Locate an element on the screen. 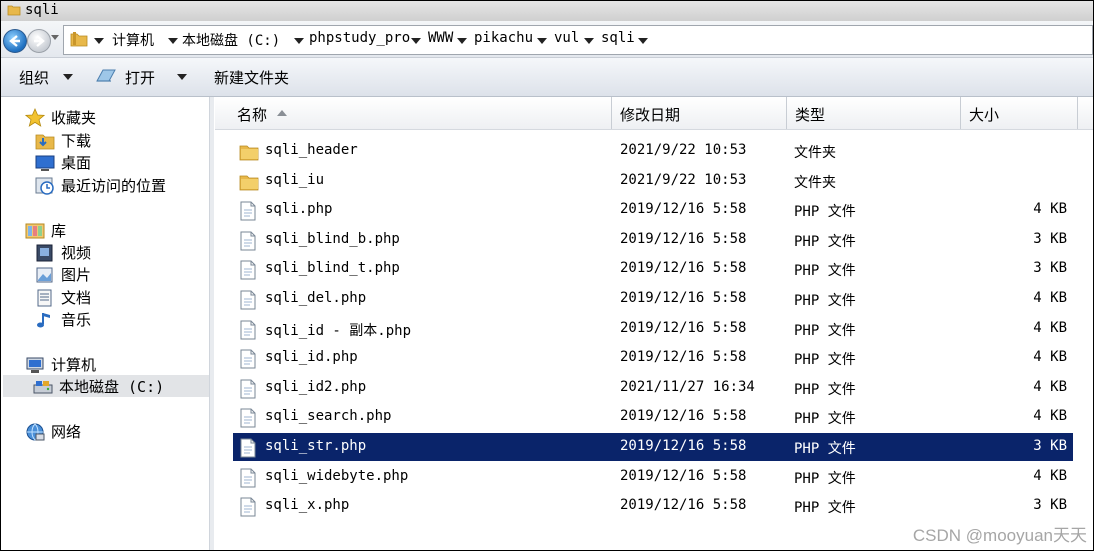  column-name: 名称 is located at coordinates (252, 114).